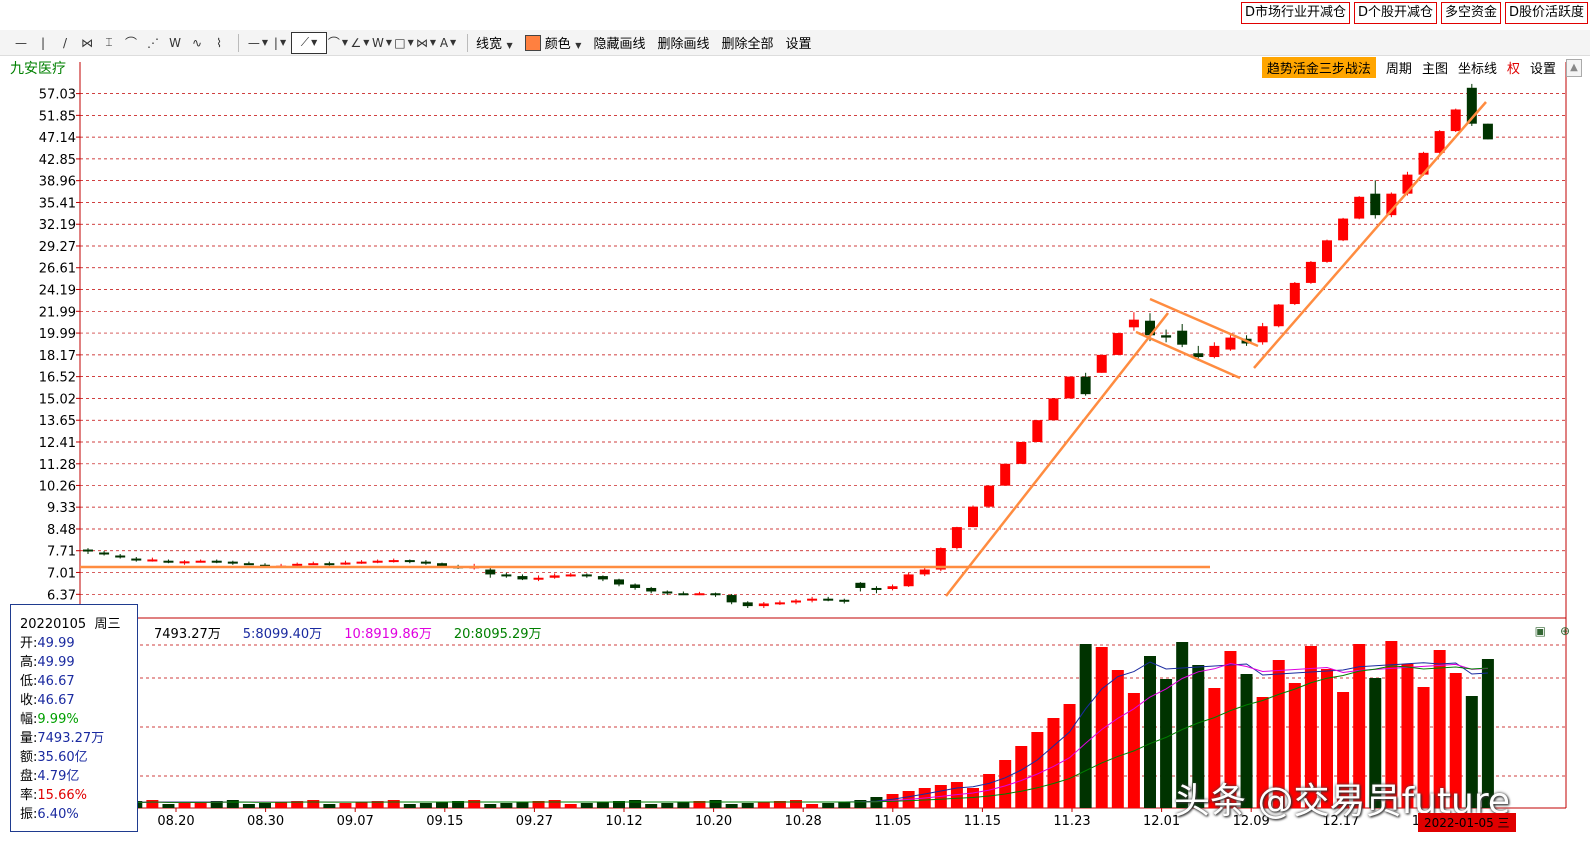 The width and height of the screenshot is (1590, 849). What do you see at coordinates (58, 776) in the screenshot?
I see `info-float: 4.79亿` at bounding box center [58, 776].